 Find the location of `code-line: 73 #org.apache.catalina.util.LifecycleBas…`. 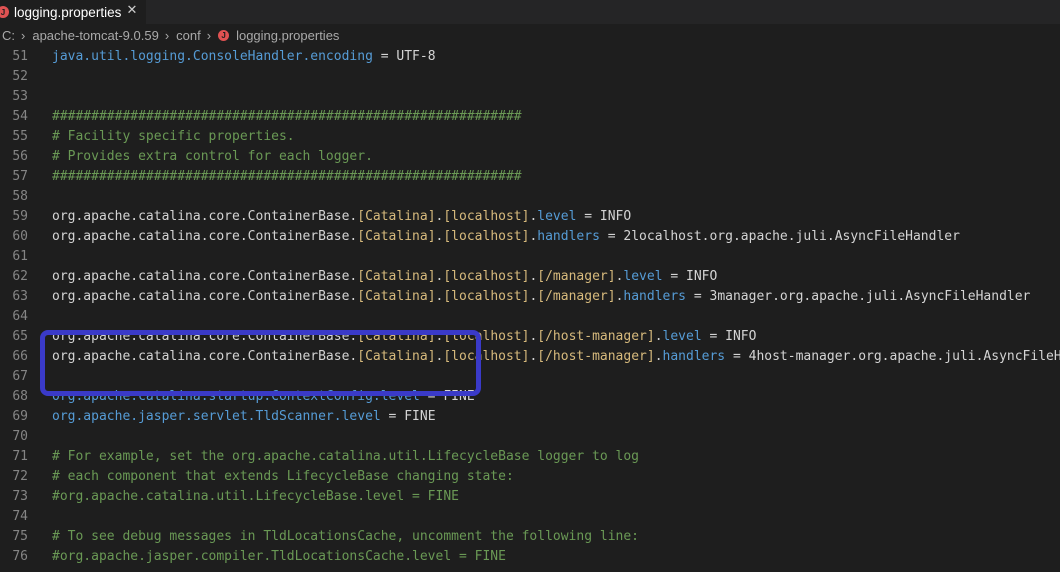

code-line: 73 #org.apache.catalina.util.LifecycleBas… is located at coordinates (530, 497).